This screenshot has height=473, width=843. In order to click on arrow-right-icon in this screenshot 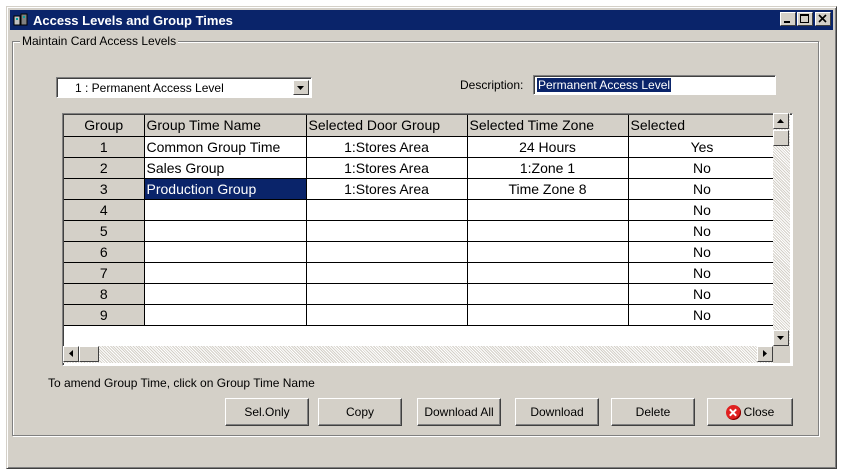, I will do `click(765, 353)`.